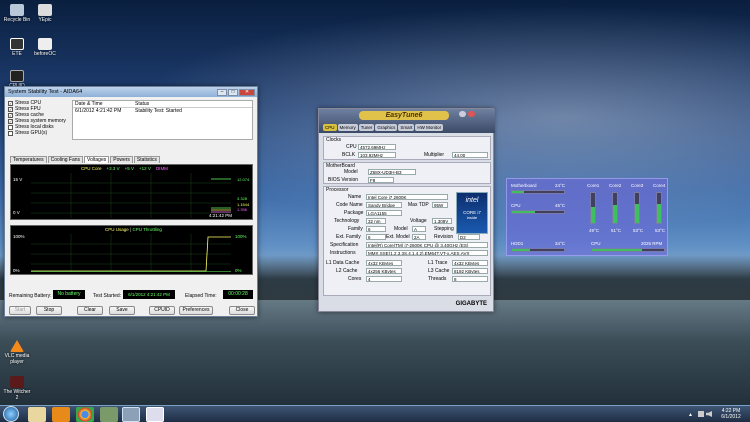 The image size is (750, 422). What do you see at coordinates (351, 147) in the screenshot?
I see `cpu-clock-label: CPU` at bounding box center [351, 147].